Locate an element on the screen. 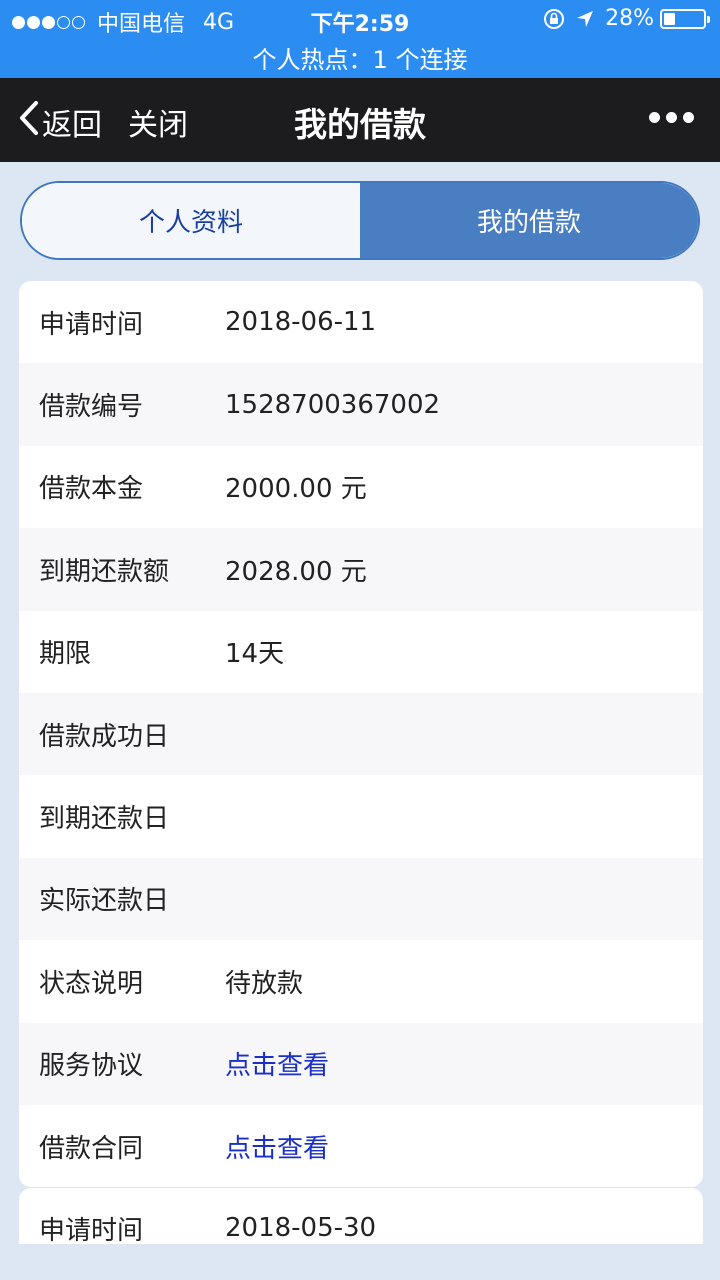  status-bar: 中国电信 4G 下午2:59 28% 个人热点：1 个连接 is located at coordinates (360, 39).